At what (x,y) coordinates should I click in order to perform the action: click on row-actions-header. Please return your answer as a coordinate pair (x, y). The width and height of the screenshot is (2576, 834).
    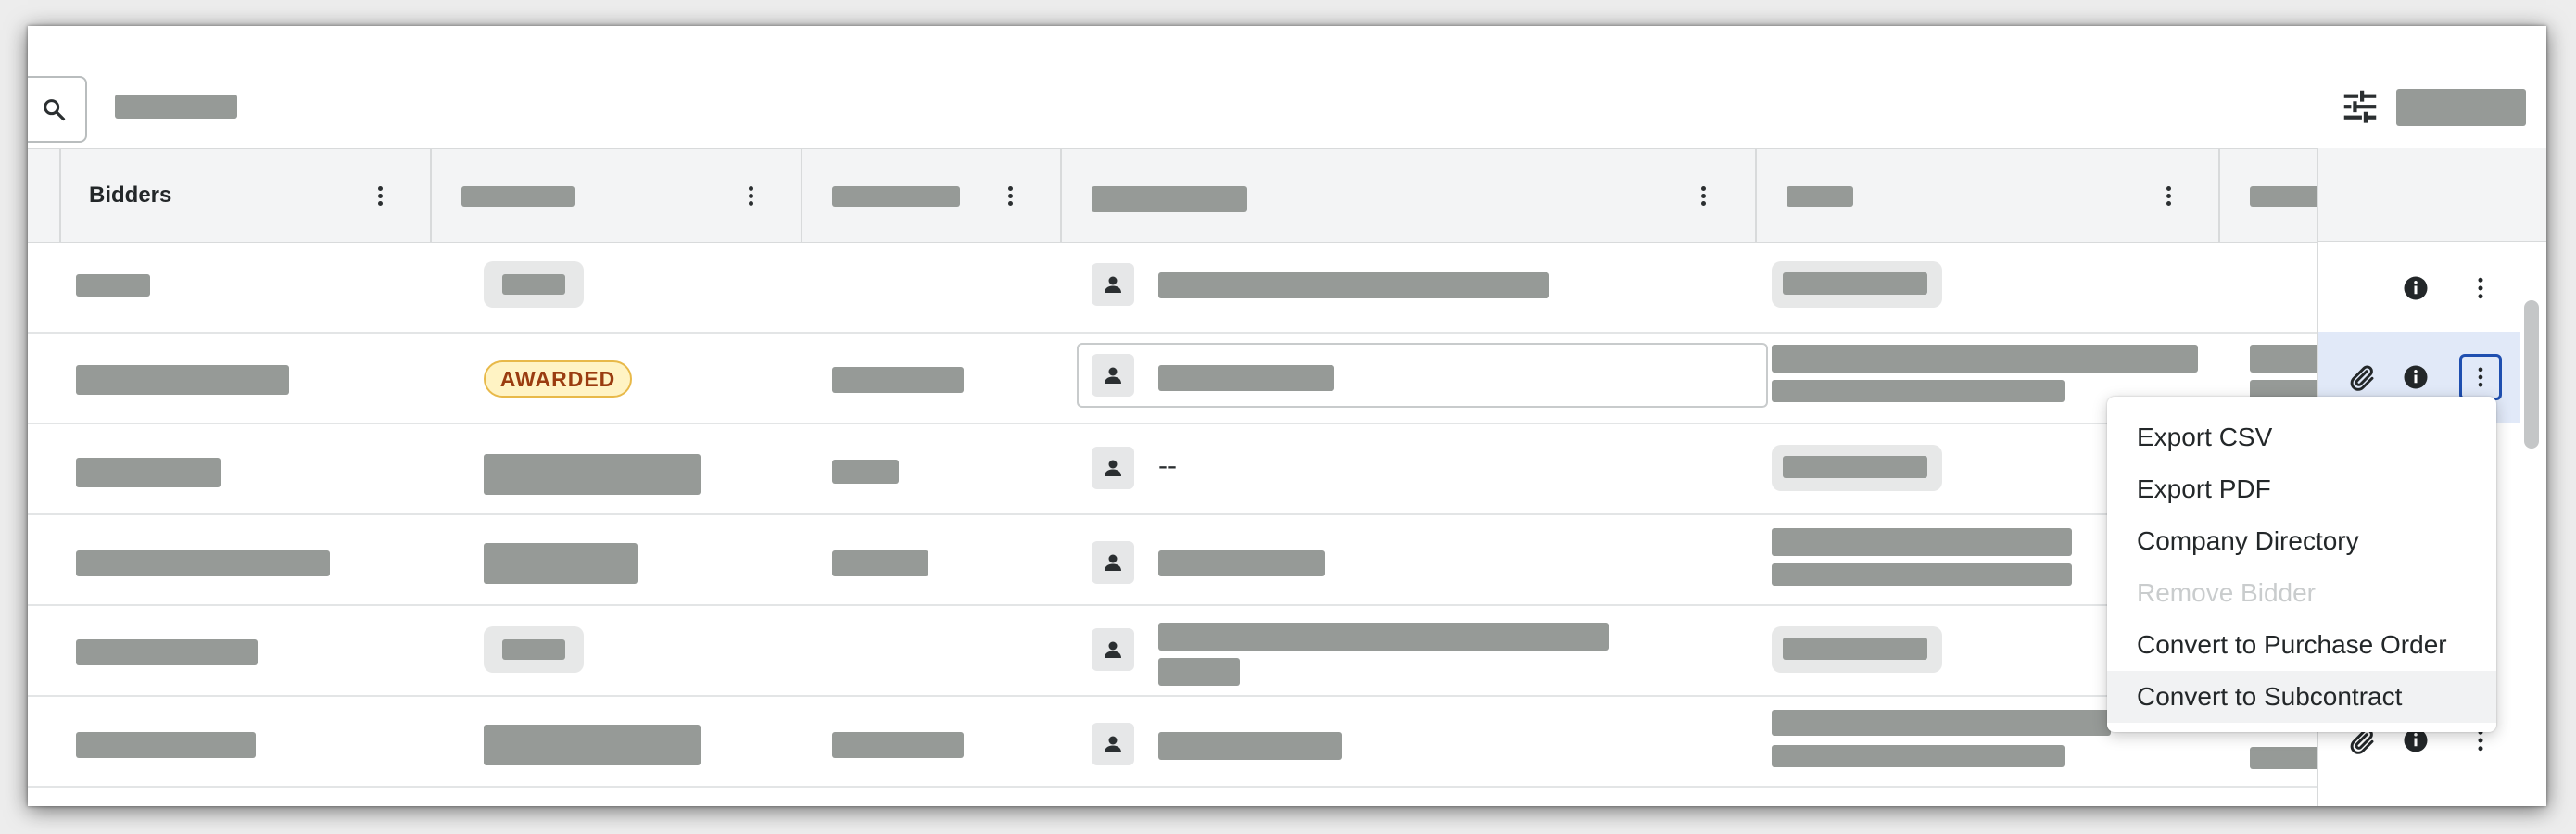
    Looking at the image, I should click on (2432, 195).